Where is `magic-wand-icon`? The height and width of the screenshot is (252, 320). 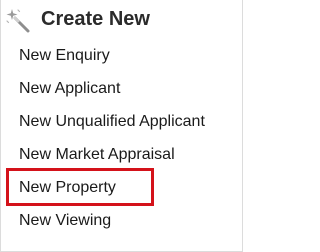 magic-wand-icon is located at coordinates (18, 21).